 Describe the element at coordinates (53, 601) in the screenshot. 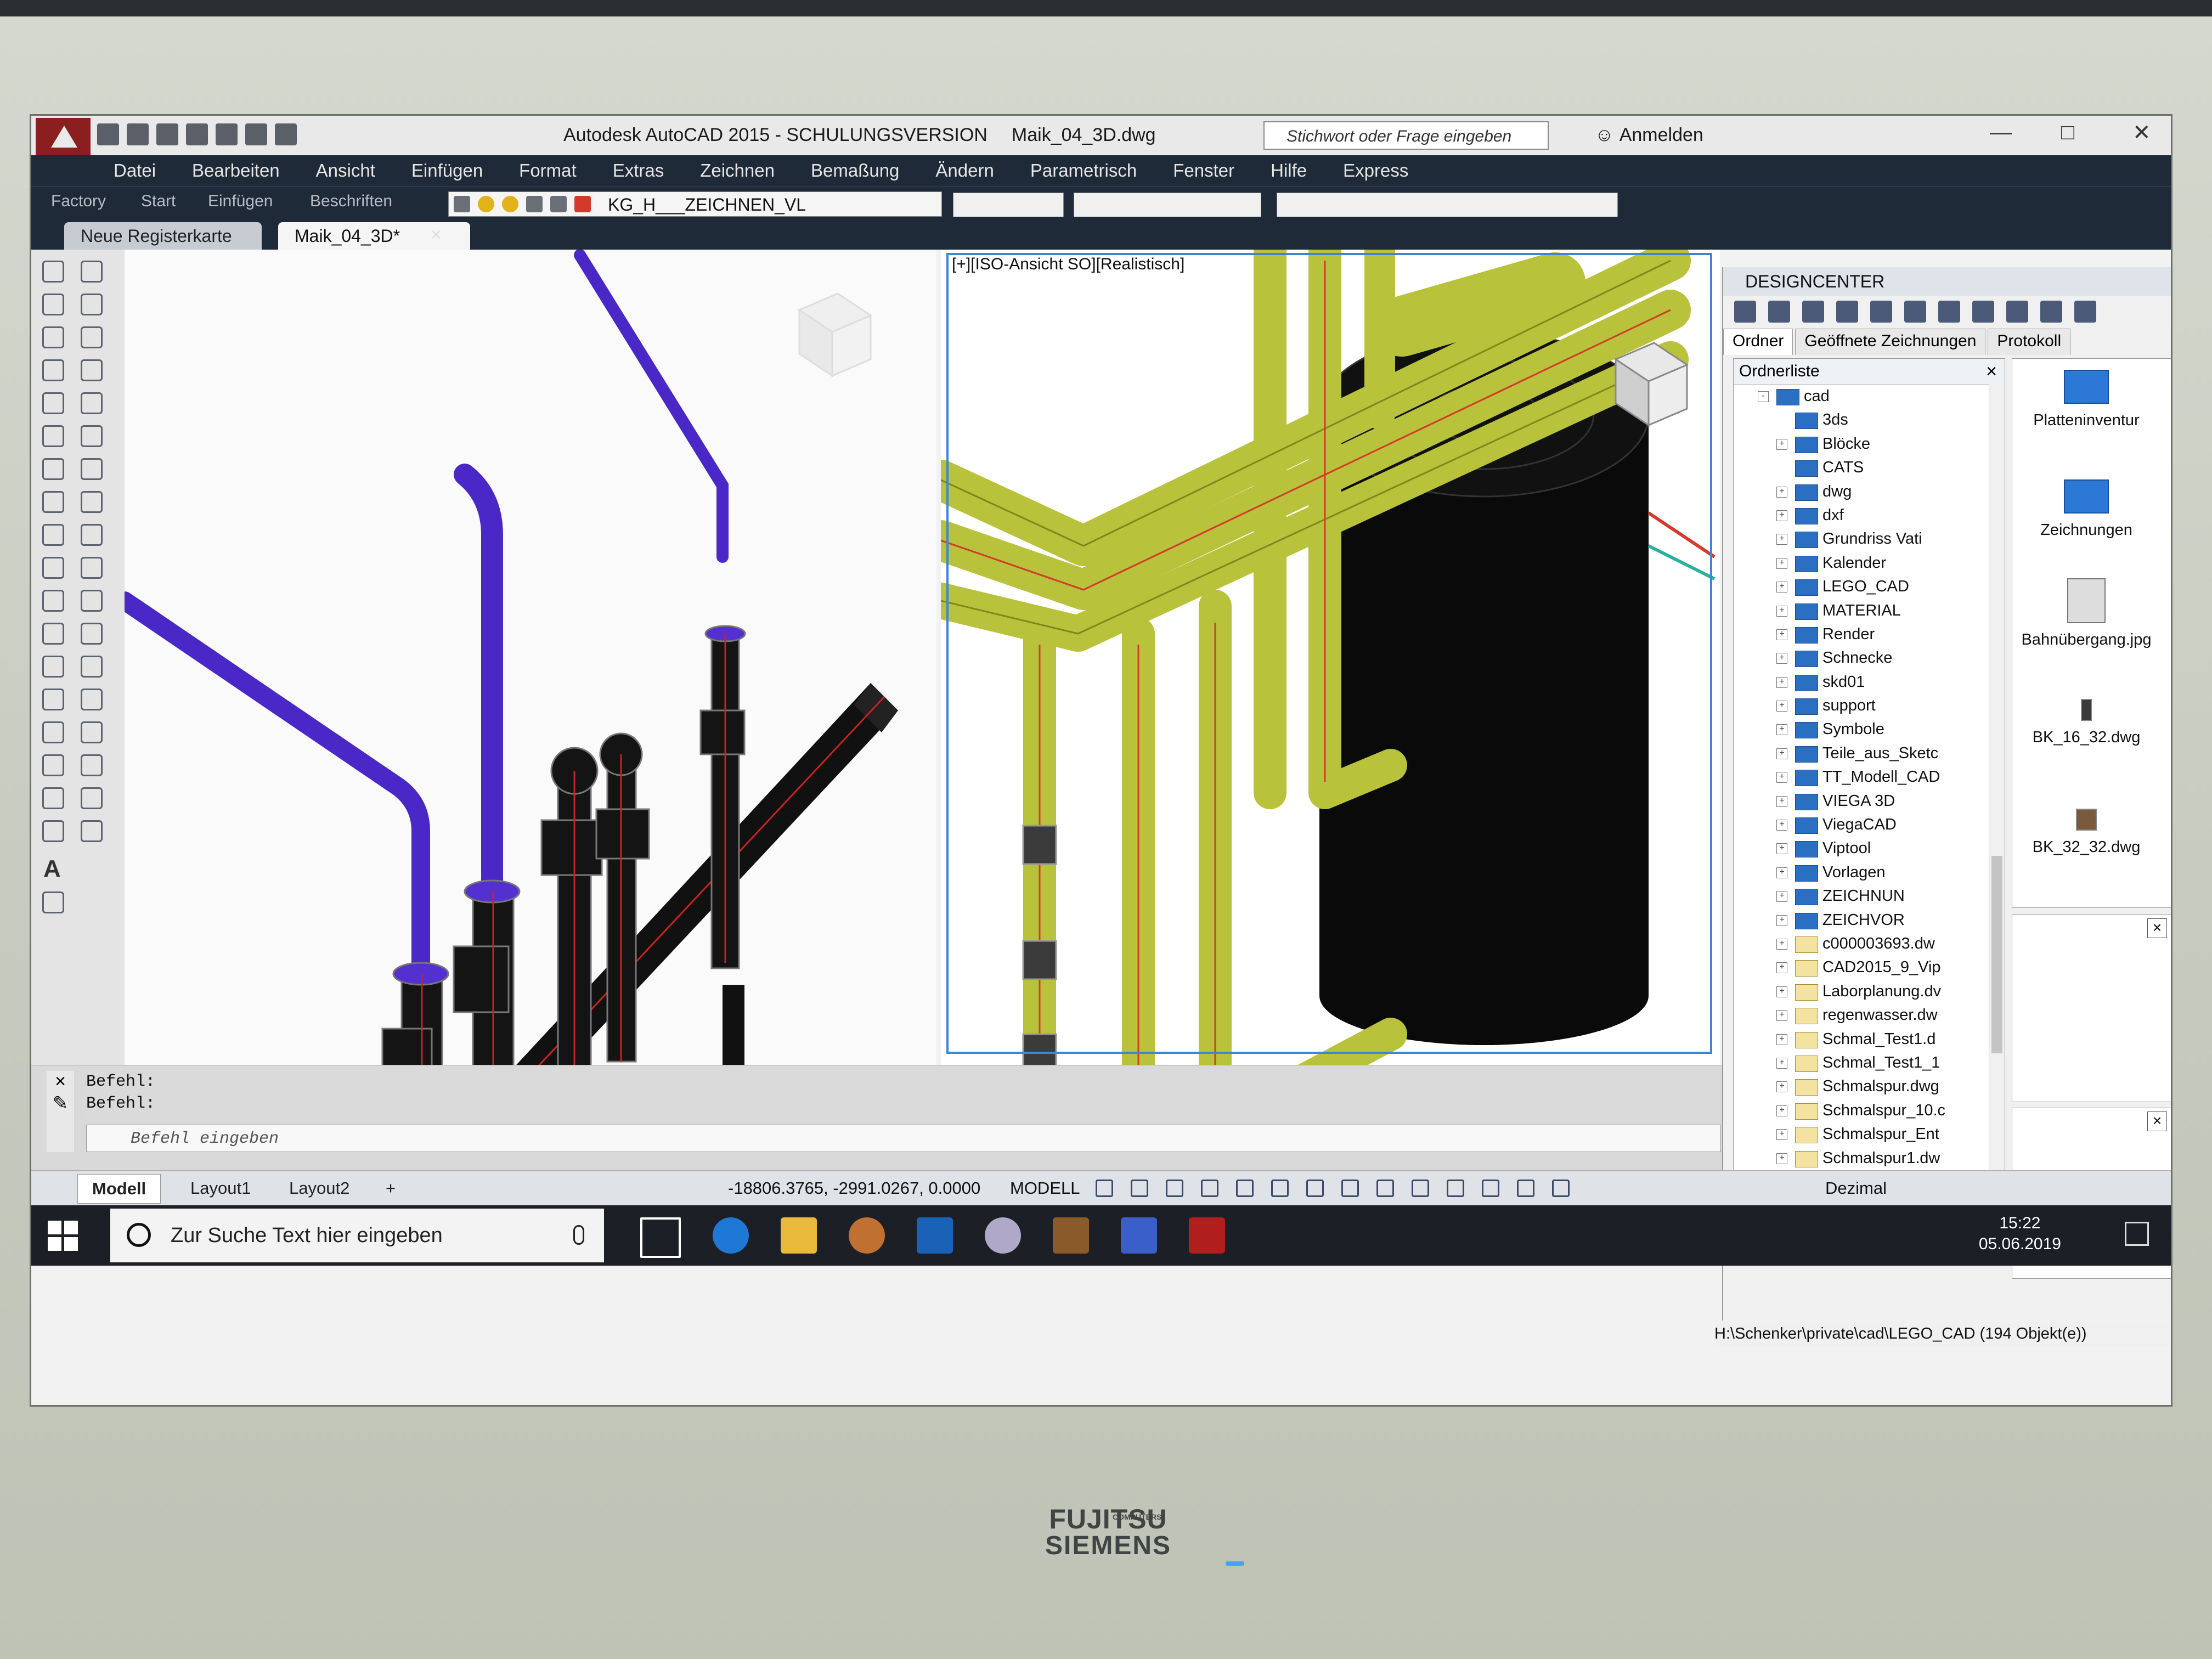

I see `ellipse-arc-icon` at that location.